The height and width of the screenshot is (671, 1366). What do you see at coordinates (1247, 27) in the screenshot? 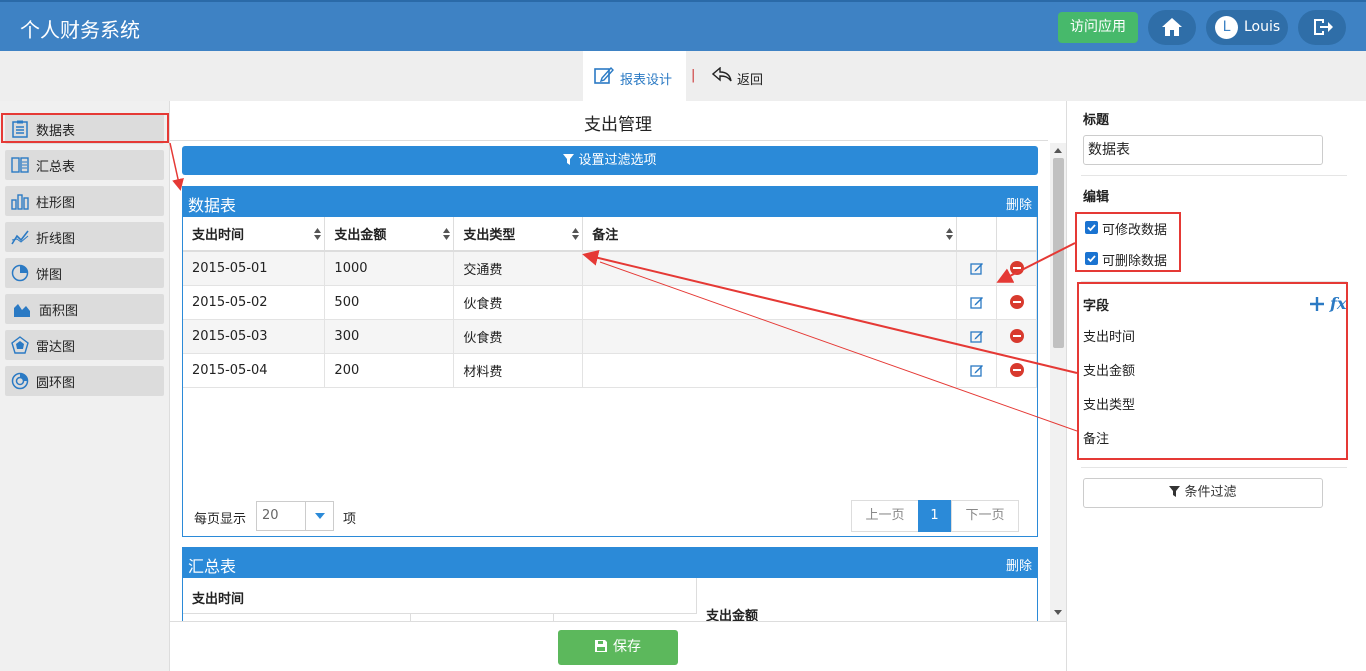
I see `user-menu-button: L Louis` at bounding box center [1247, 27].